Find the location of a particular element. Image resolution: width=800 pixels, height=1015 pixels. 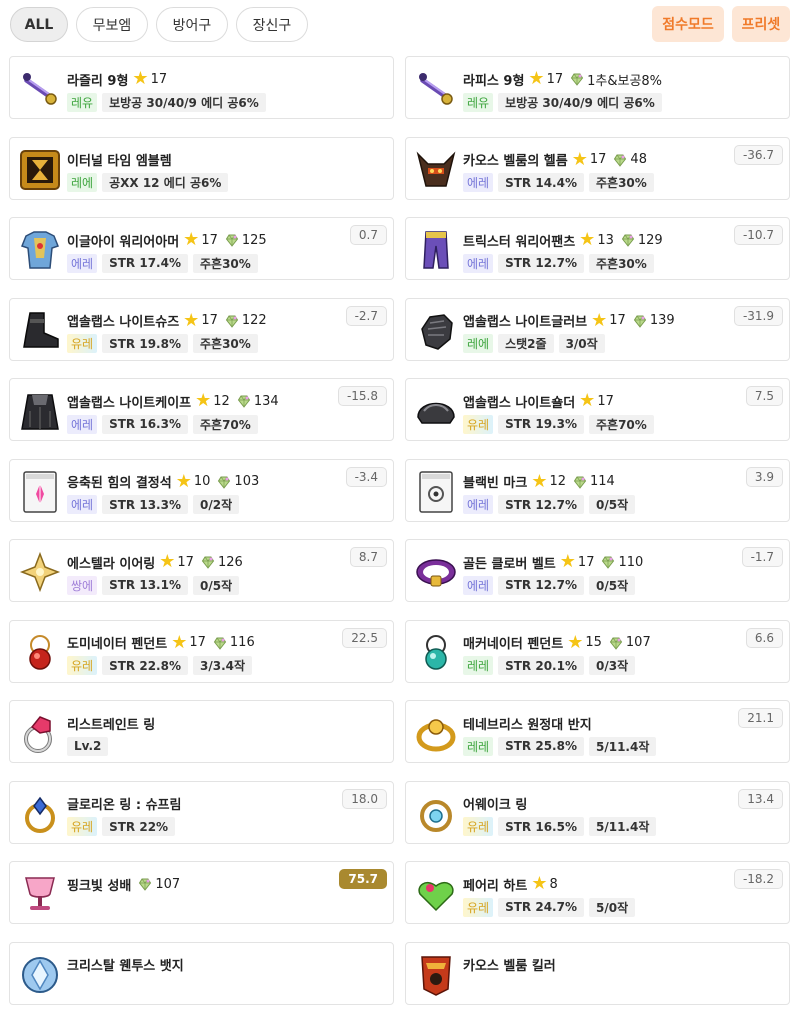

item-card: 카오스 벨룸의 헬름 ★ 17 48 에레 STR 14.4% 주흔30% -36.7 is located at coordinates (597, 168).